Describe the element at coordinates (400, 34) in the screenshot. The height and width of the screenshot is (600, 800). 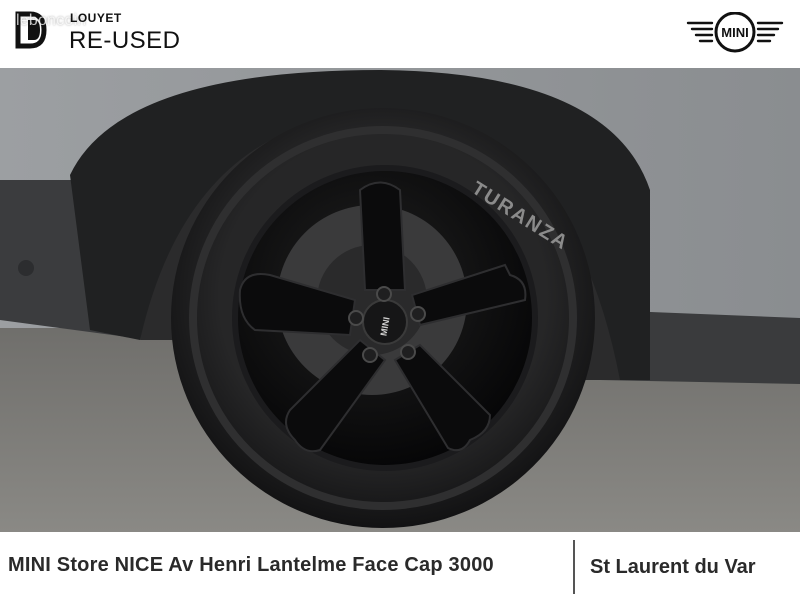
I see `header-bar: leboncoin LOUYET RE-USED MINI` at that location.